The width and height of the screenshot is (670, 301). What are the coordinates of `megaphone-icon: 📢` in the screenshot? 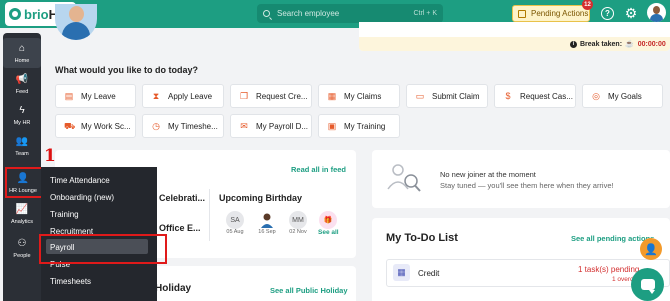 It's located at (22, 79).